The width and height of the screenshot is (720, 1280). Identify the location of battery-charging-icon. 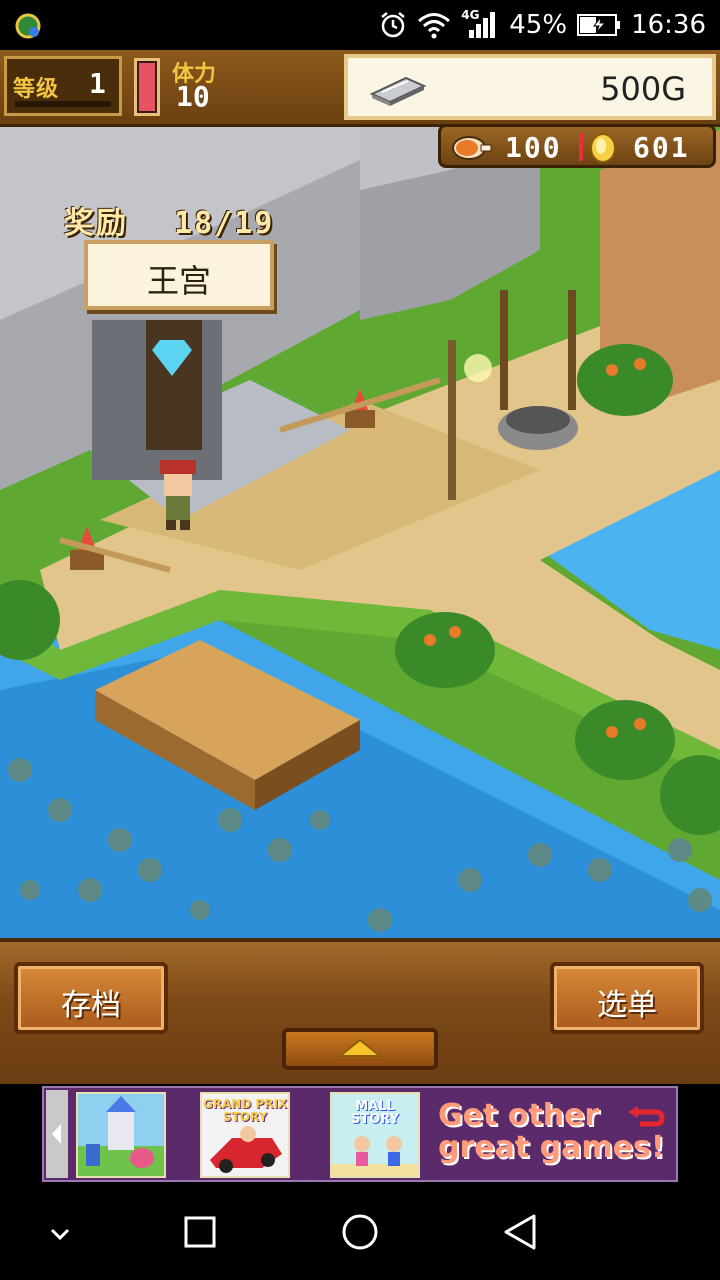
(599, 25).